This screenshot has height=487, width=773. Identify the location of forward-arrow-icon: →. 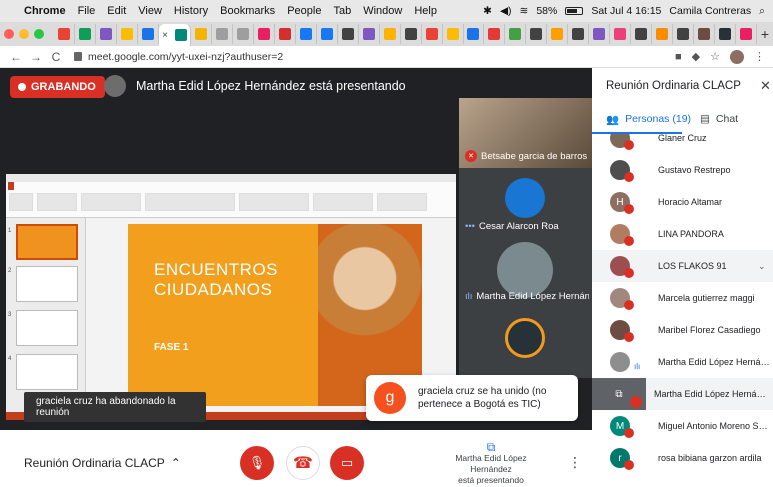
(36, 57).